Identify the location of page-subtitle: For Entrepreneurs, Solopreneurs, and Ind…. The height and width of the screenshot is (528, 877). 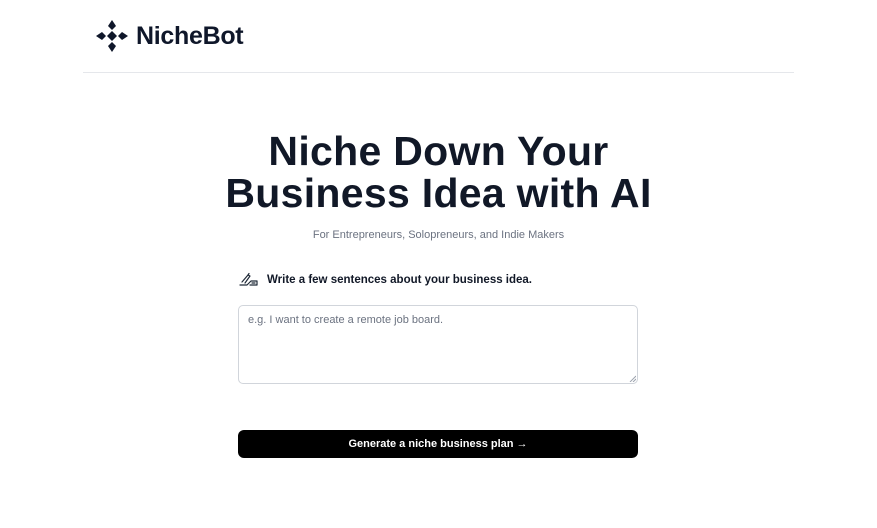
(438, 235).